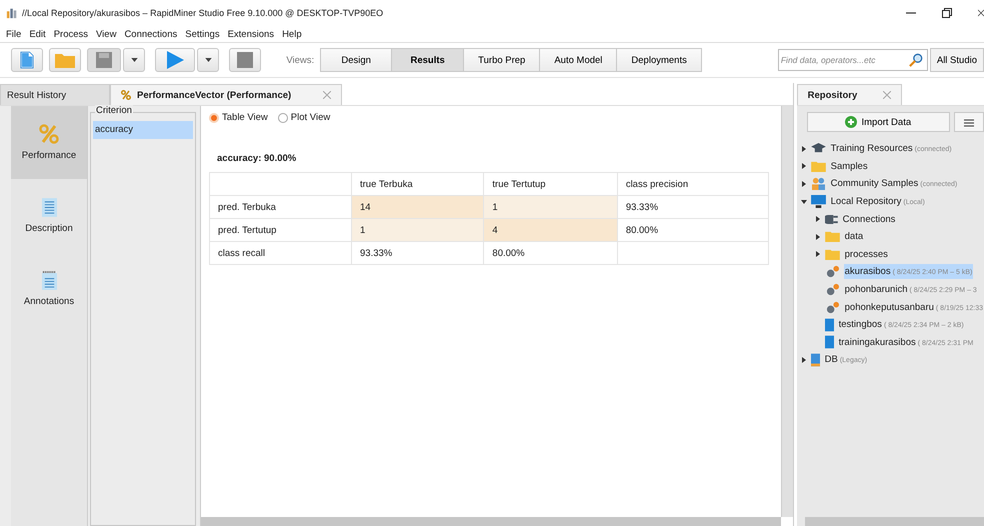 The image size is (984, 526). I want to click on save-dropdown, so click(134, 60).